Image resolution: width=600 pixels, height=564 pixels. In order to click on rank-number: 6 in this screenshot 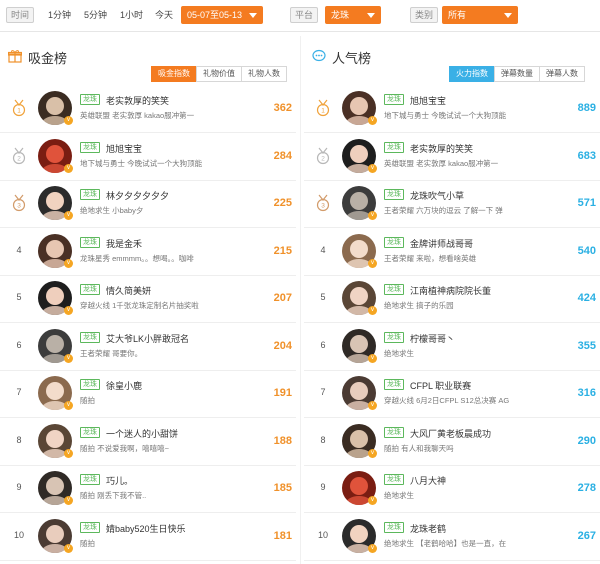, I will do `click(19, 344)`.